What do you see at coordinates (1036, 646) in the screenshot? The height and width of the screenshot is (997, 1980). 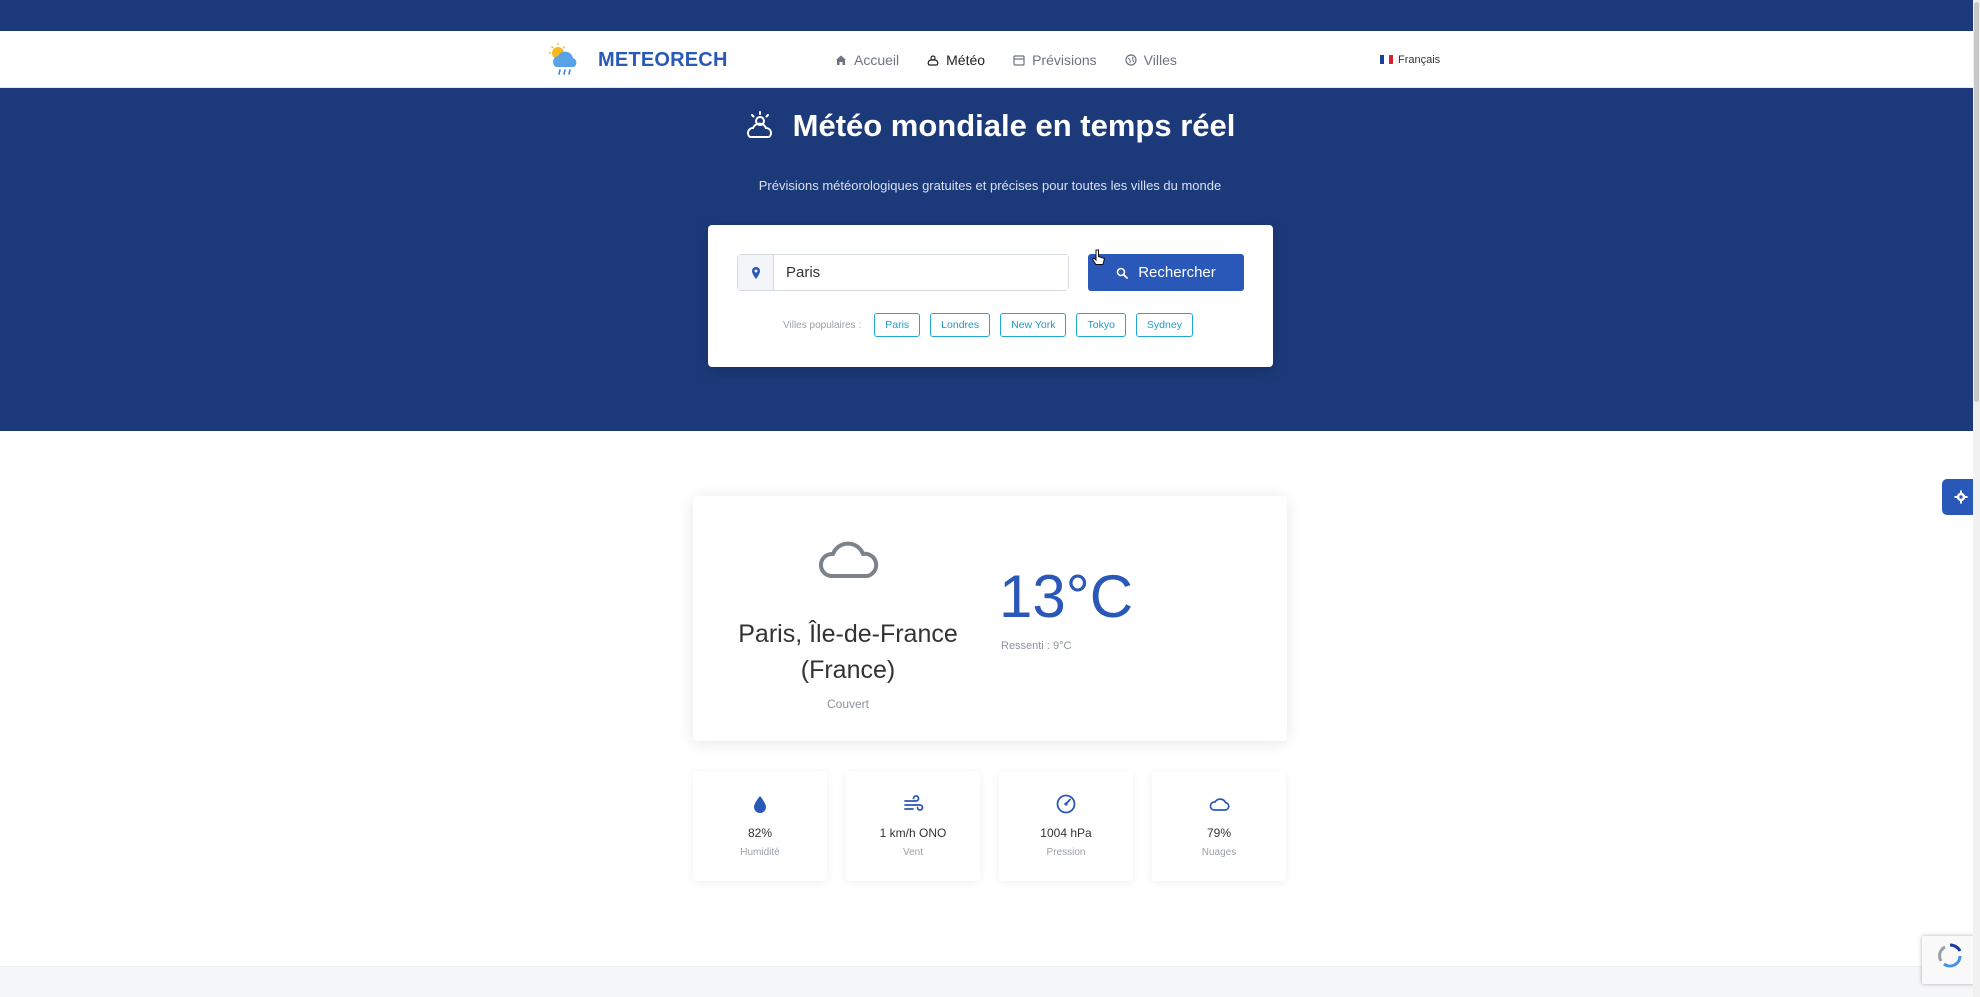 I see `feels-like: Ressenti : 9°C` at bounding box center [1036, 646].